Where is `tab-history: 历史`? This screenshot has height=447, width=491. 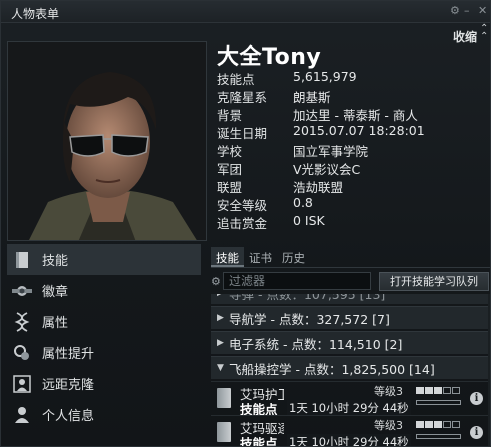 tab-history: 历史 is located at coordinates (293, 257).